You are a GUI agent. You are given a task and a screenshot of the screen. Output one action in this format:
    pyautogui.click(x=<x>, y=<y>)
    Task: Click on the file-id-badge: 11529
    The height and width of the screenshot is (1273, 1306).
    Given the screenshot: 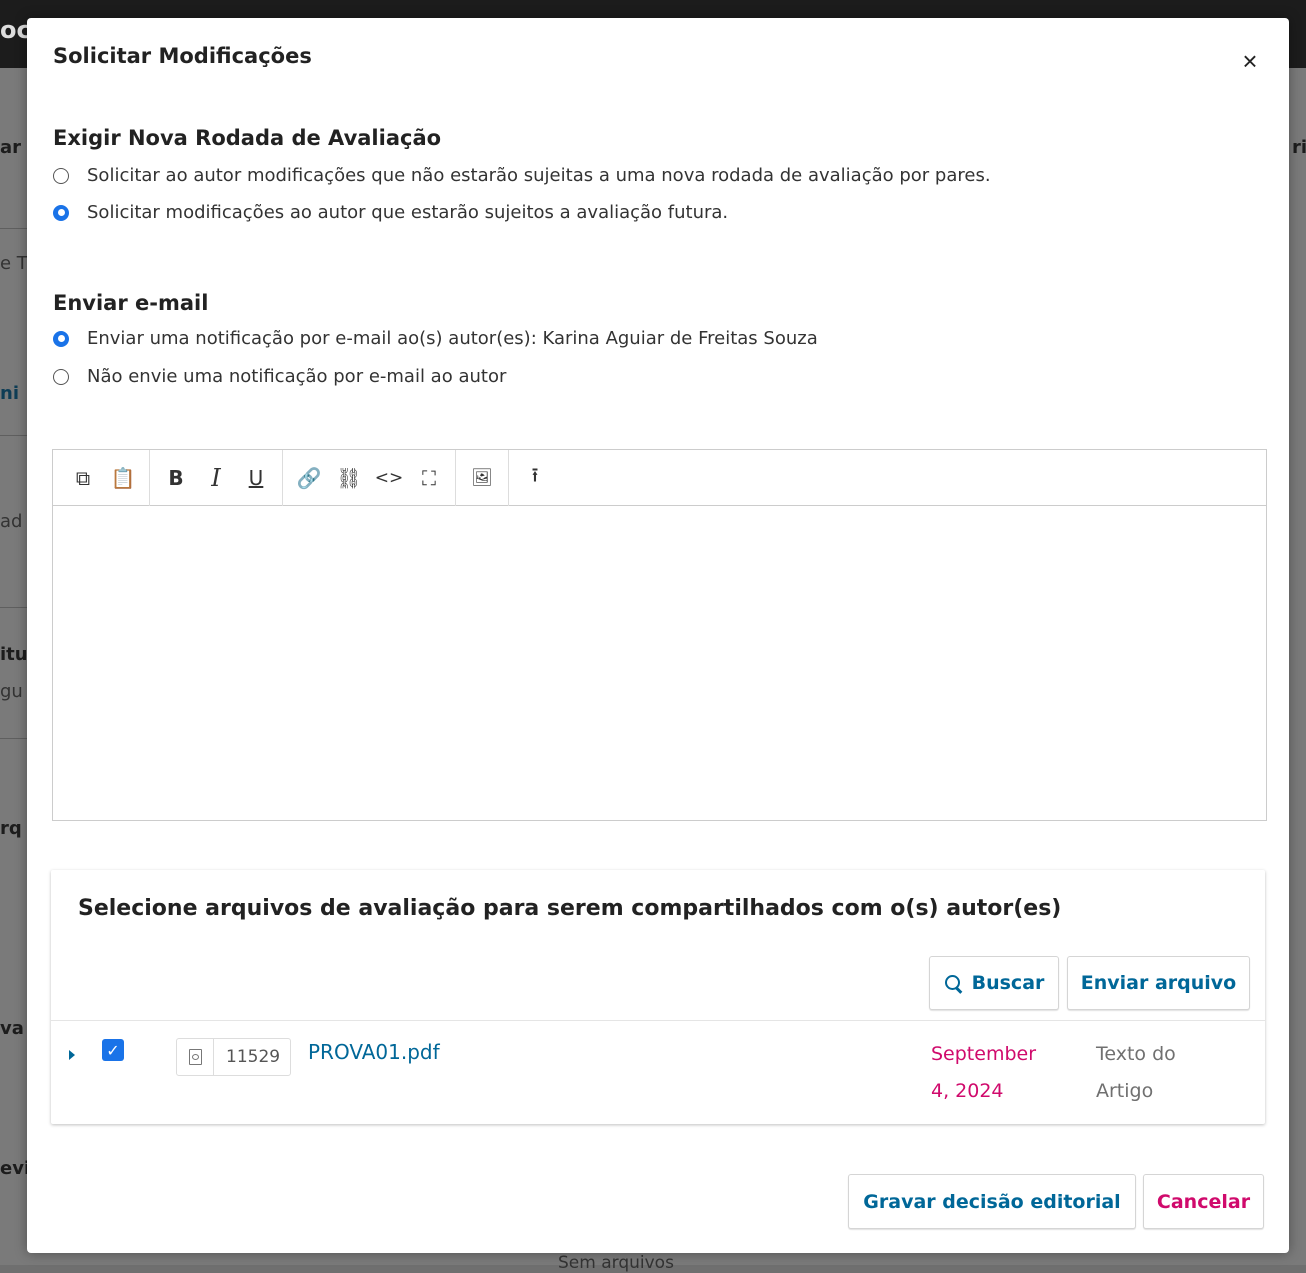 What is the action you would take?
    pyautogui.click(x=233, y=1057)
    